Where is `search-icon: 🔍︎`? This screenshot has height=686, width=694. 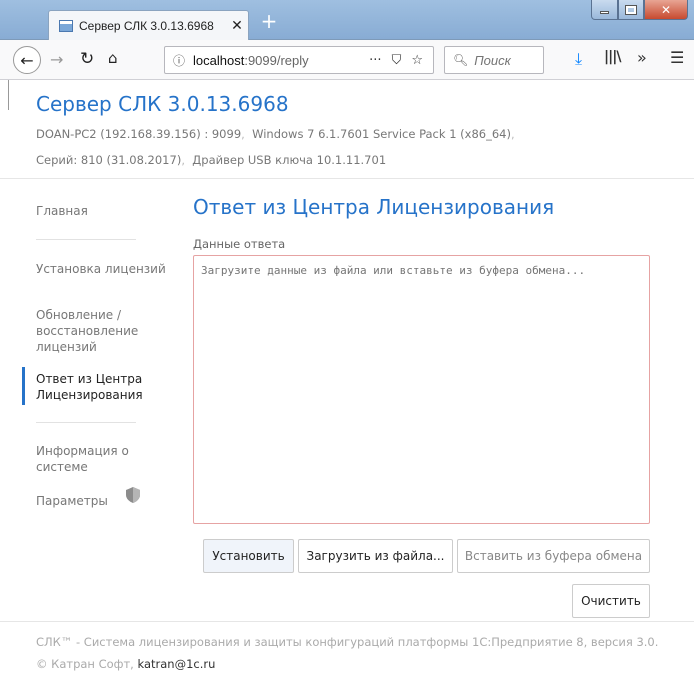 search-icon: 🔍︎ is located at coordinates (461, 60).